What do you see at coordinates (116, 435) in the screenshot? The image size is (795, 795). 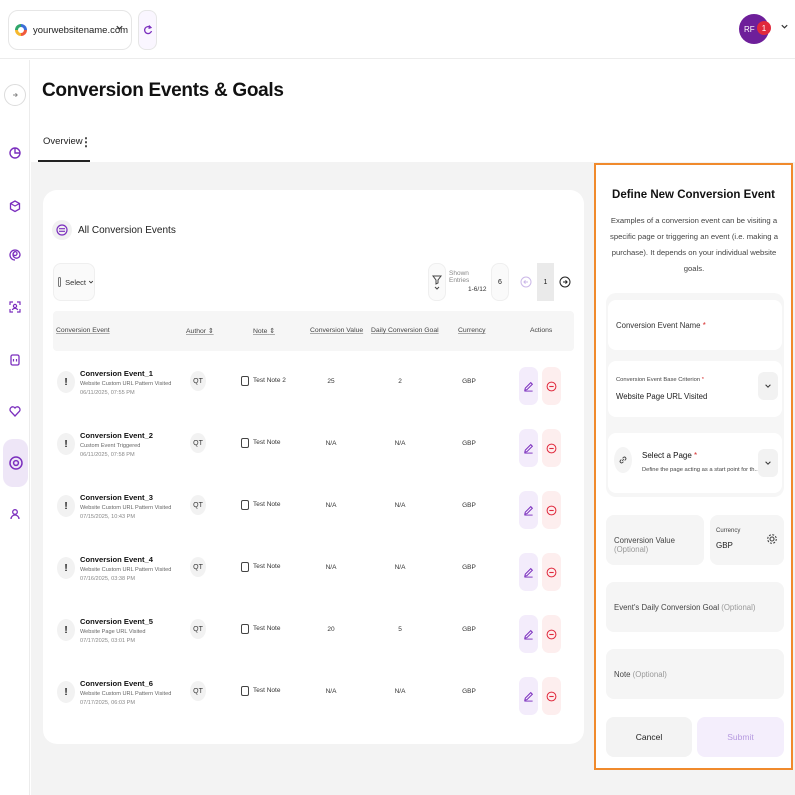 I see `event-name: Conversion Event_2` at bounding box center [116, 435].